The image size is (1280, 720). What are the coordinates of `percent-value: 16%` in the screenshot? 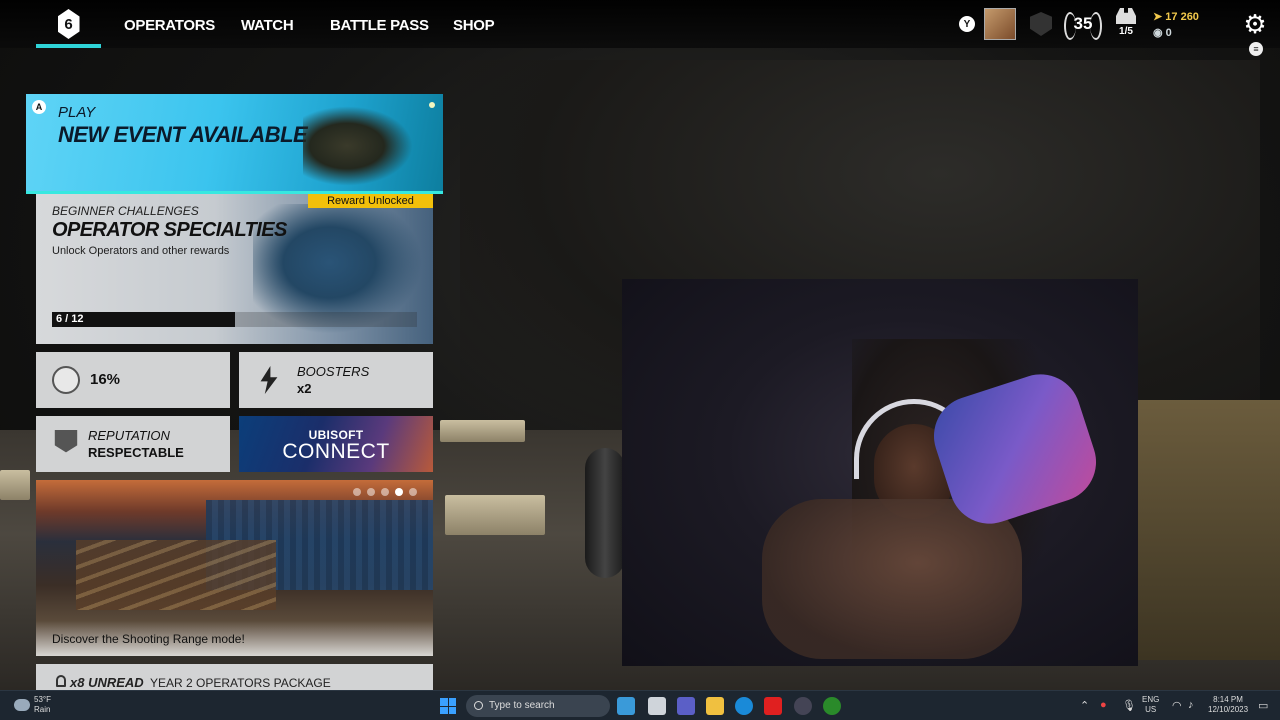 It's located at (105, 379).